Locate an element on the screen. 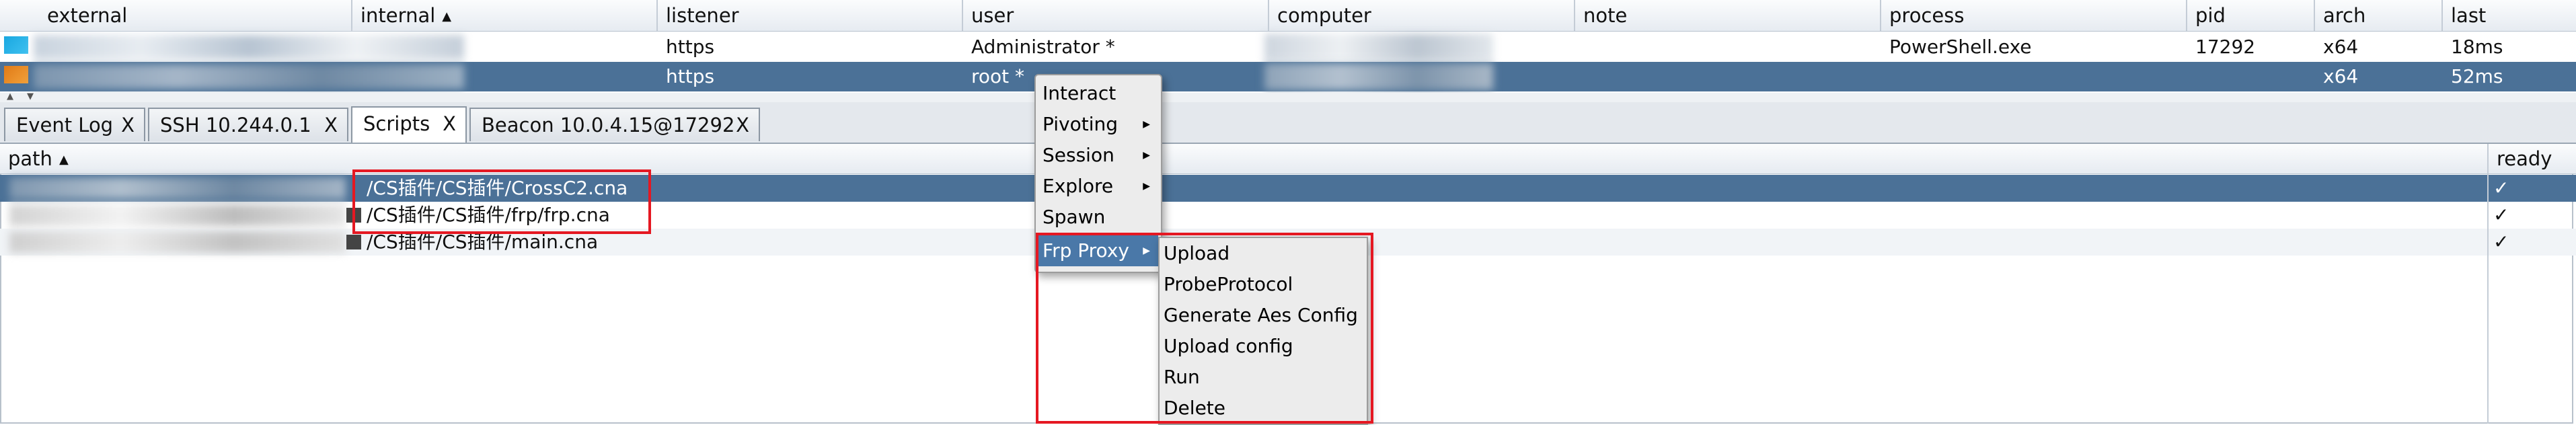 This screenshot has height=425, width=2576. col-listener: listener is located at coordinates (810, 16).